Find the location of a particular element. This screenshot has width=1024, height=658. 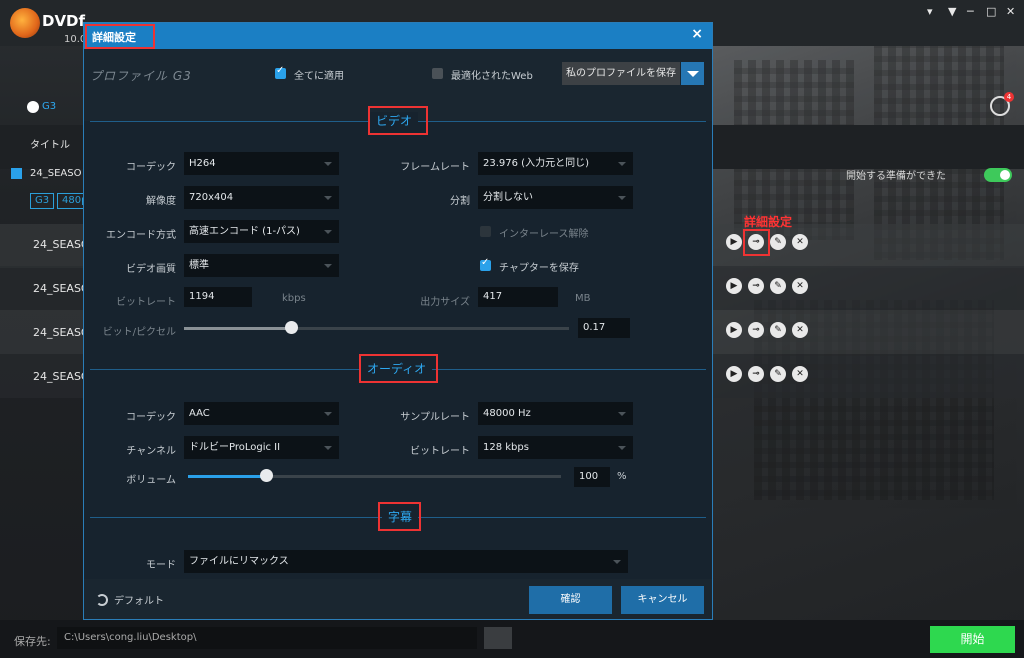

channel-select: ドルビーProLogic II is located at coordinates (261, 447).